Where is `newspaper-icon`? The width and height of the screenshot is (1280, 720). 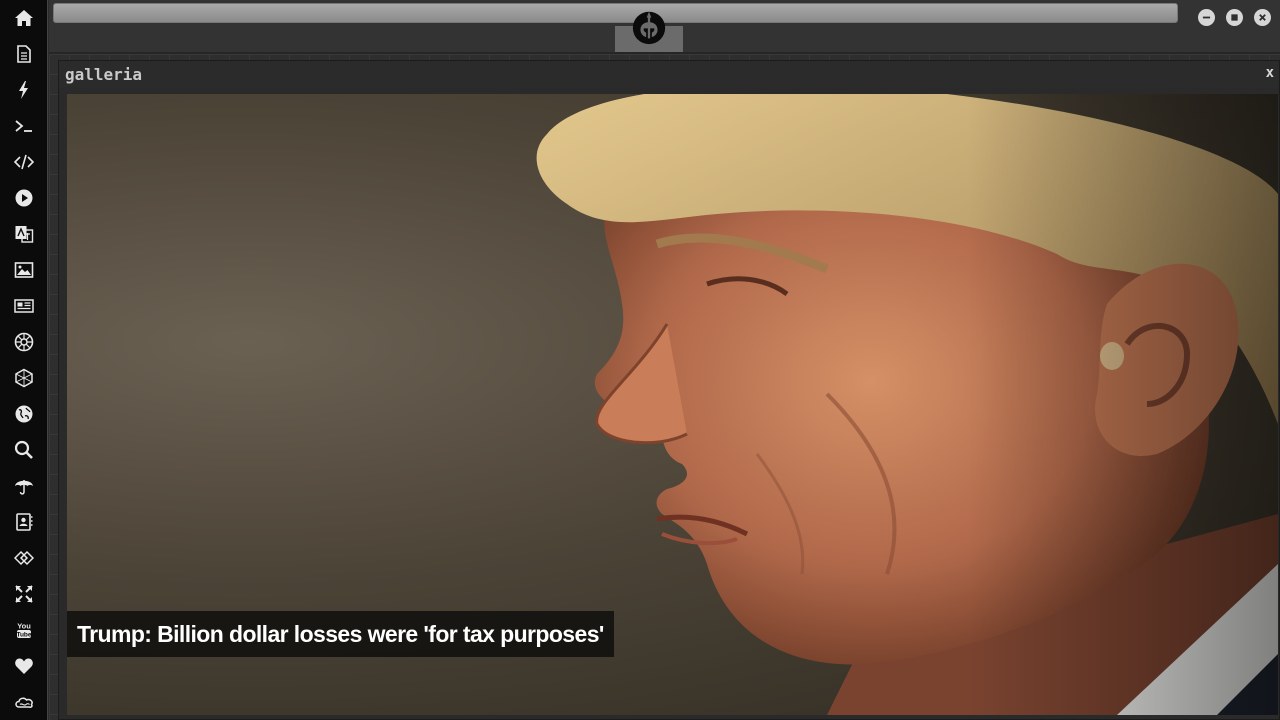
newspaper-icon is located at coordinates (24, 306).